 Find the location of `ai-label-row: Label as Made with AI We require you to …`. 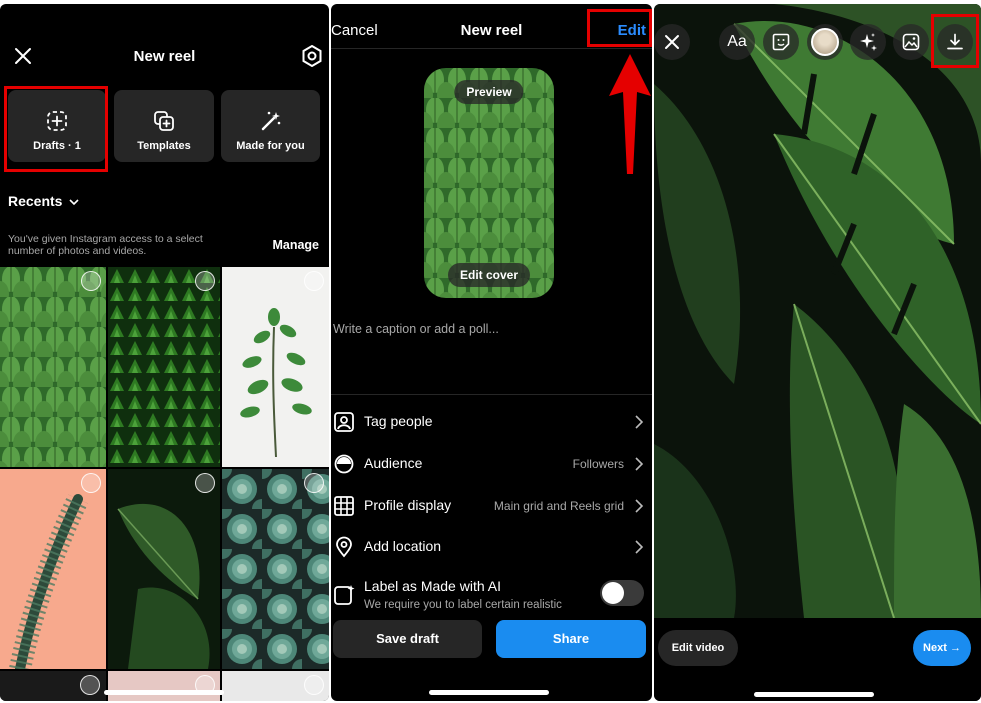

ai-label-row: Label as Made with AI We require you to … is located at coordinates (491, 594).